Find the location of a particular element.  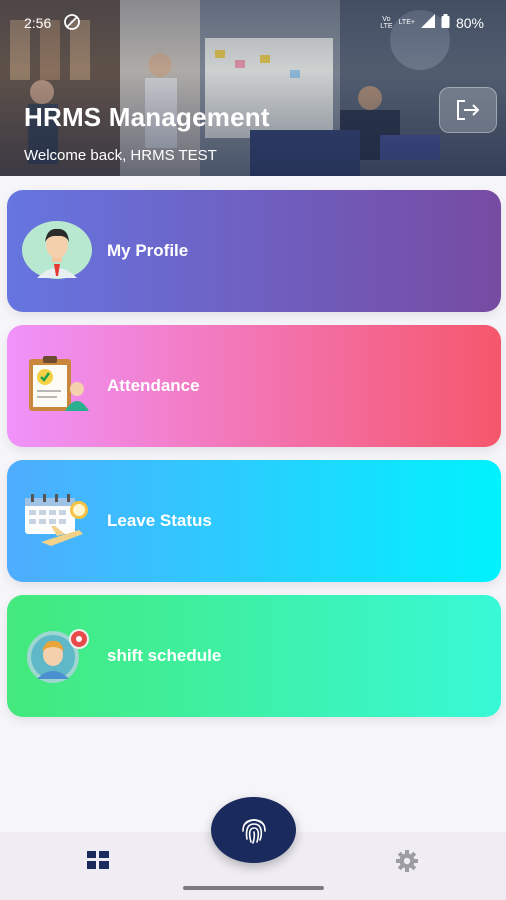

dashboard-grid-icon is located at coordinates (99, 863).